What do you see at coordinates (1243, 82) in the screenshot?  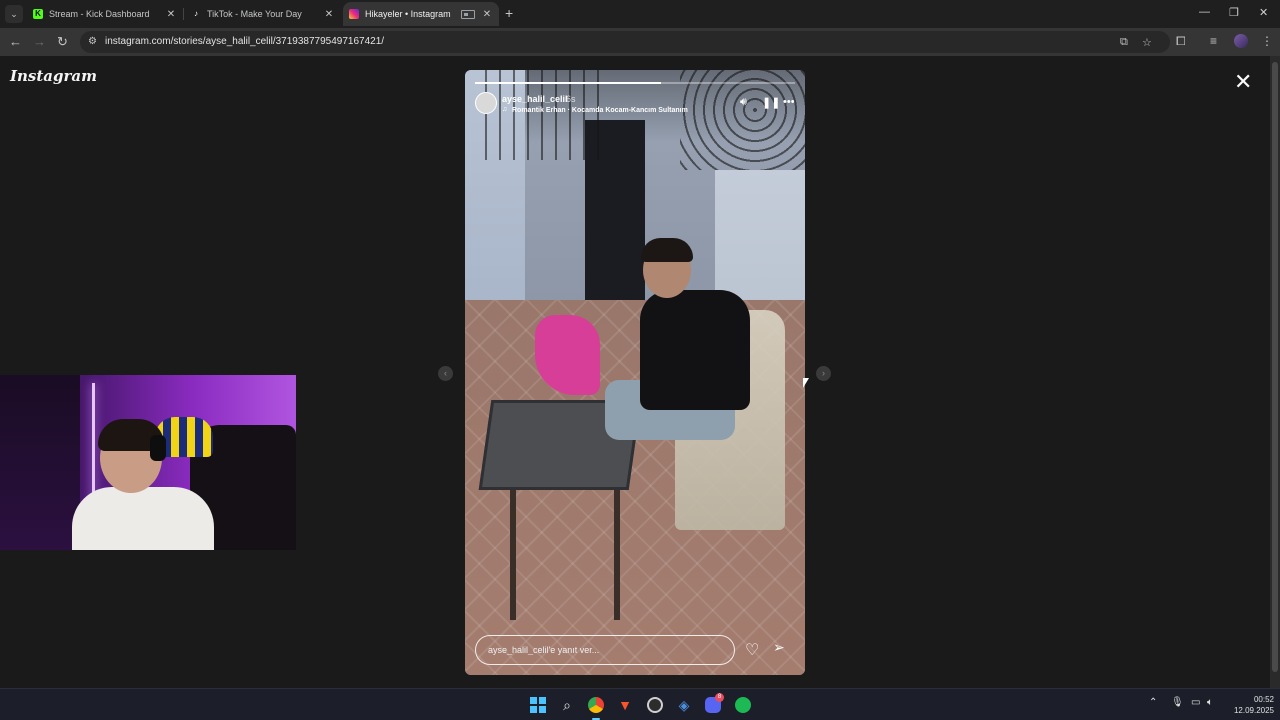 I see `close-story-icon: ✕` at bounding box center [1243, 82].